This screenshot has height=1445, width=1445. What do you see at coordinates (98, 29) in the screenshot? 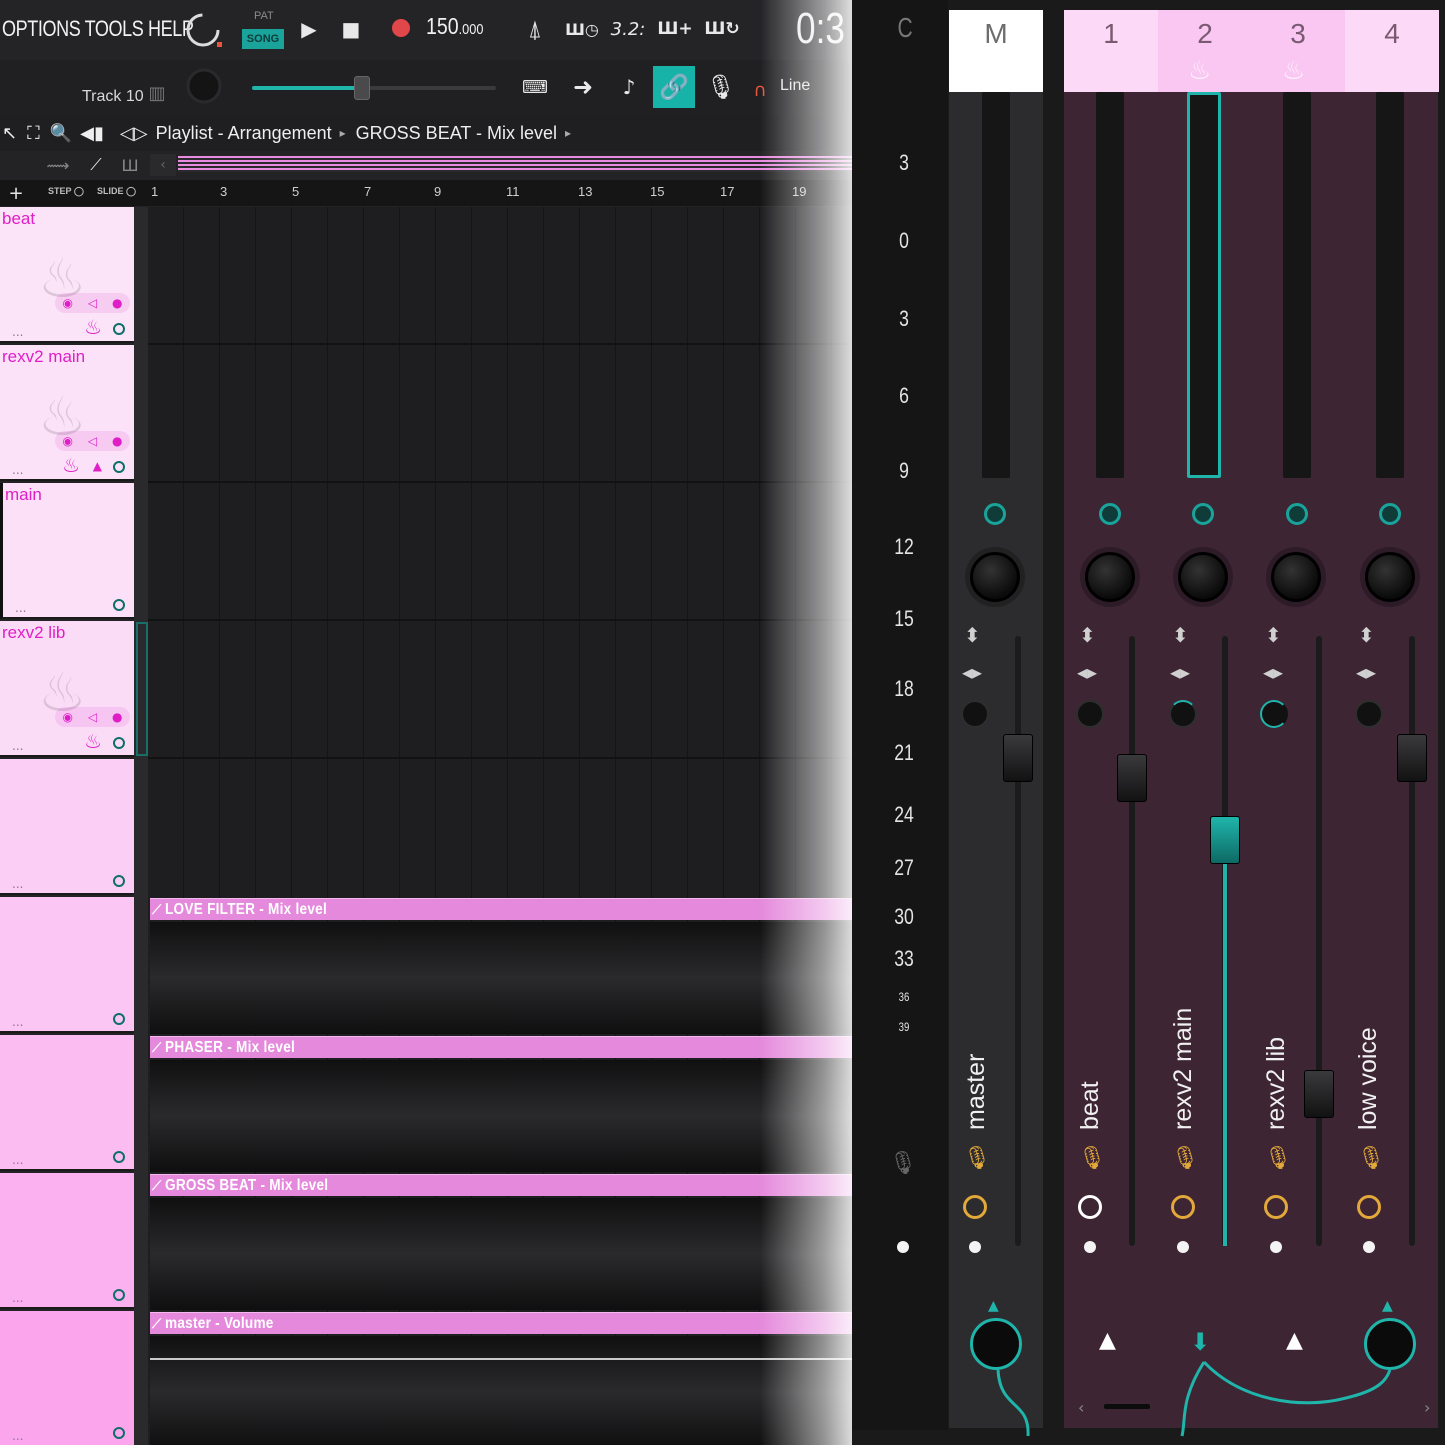
I see `main-menu: OPTIONS TOOLS HELP` at bounding box center [98, 29].